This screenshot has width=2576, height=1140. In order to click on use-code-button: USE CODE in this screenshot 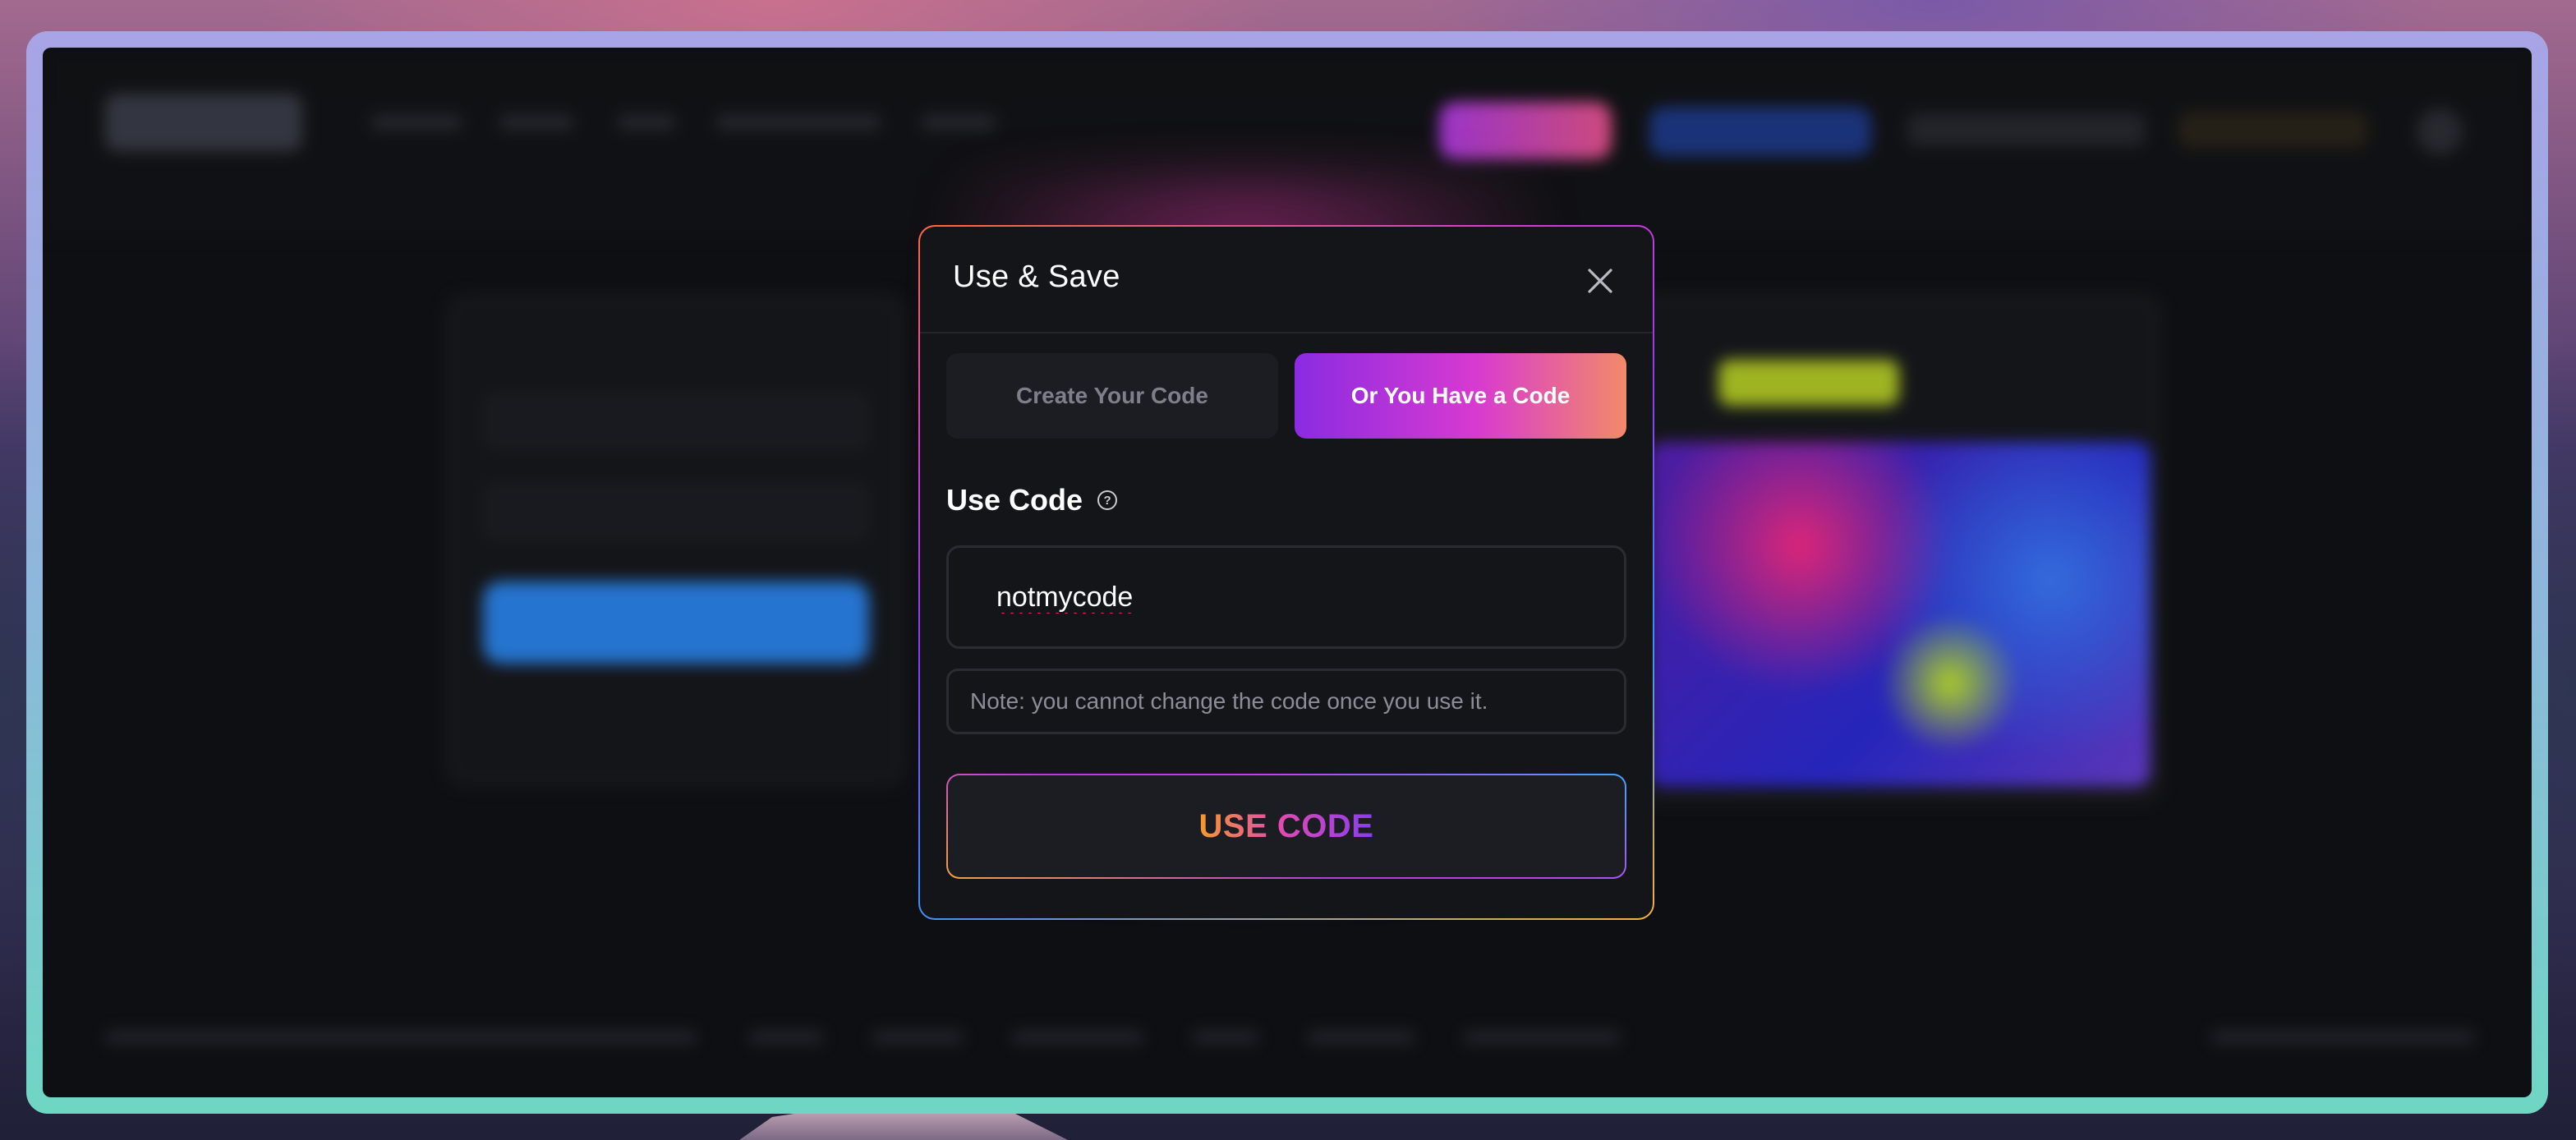, I will do `click(1286, 826)`.